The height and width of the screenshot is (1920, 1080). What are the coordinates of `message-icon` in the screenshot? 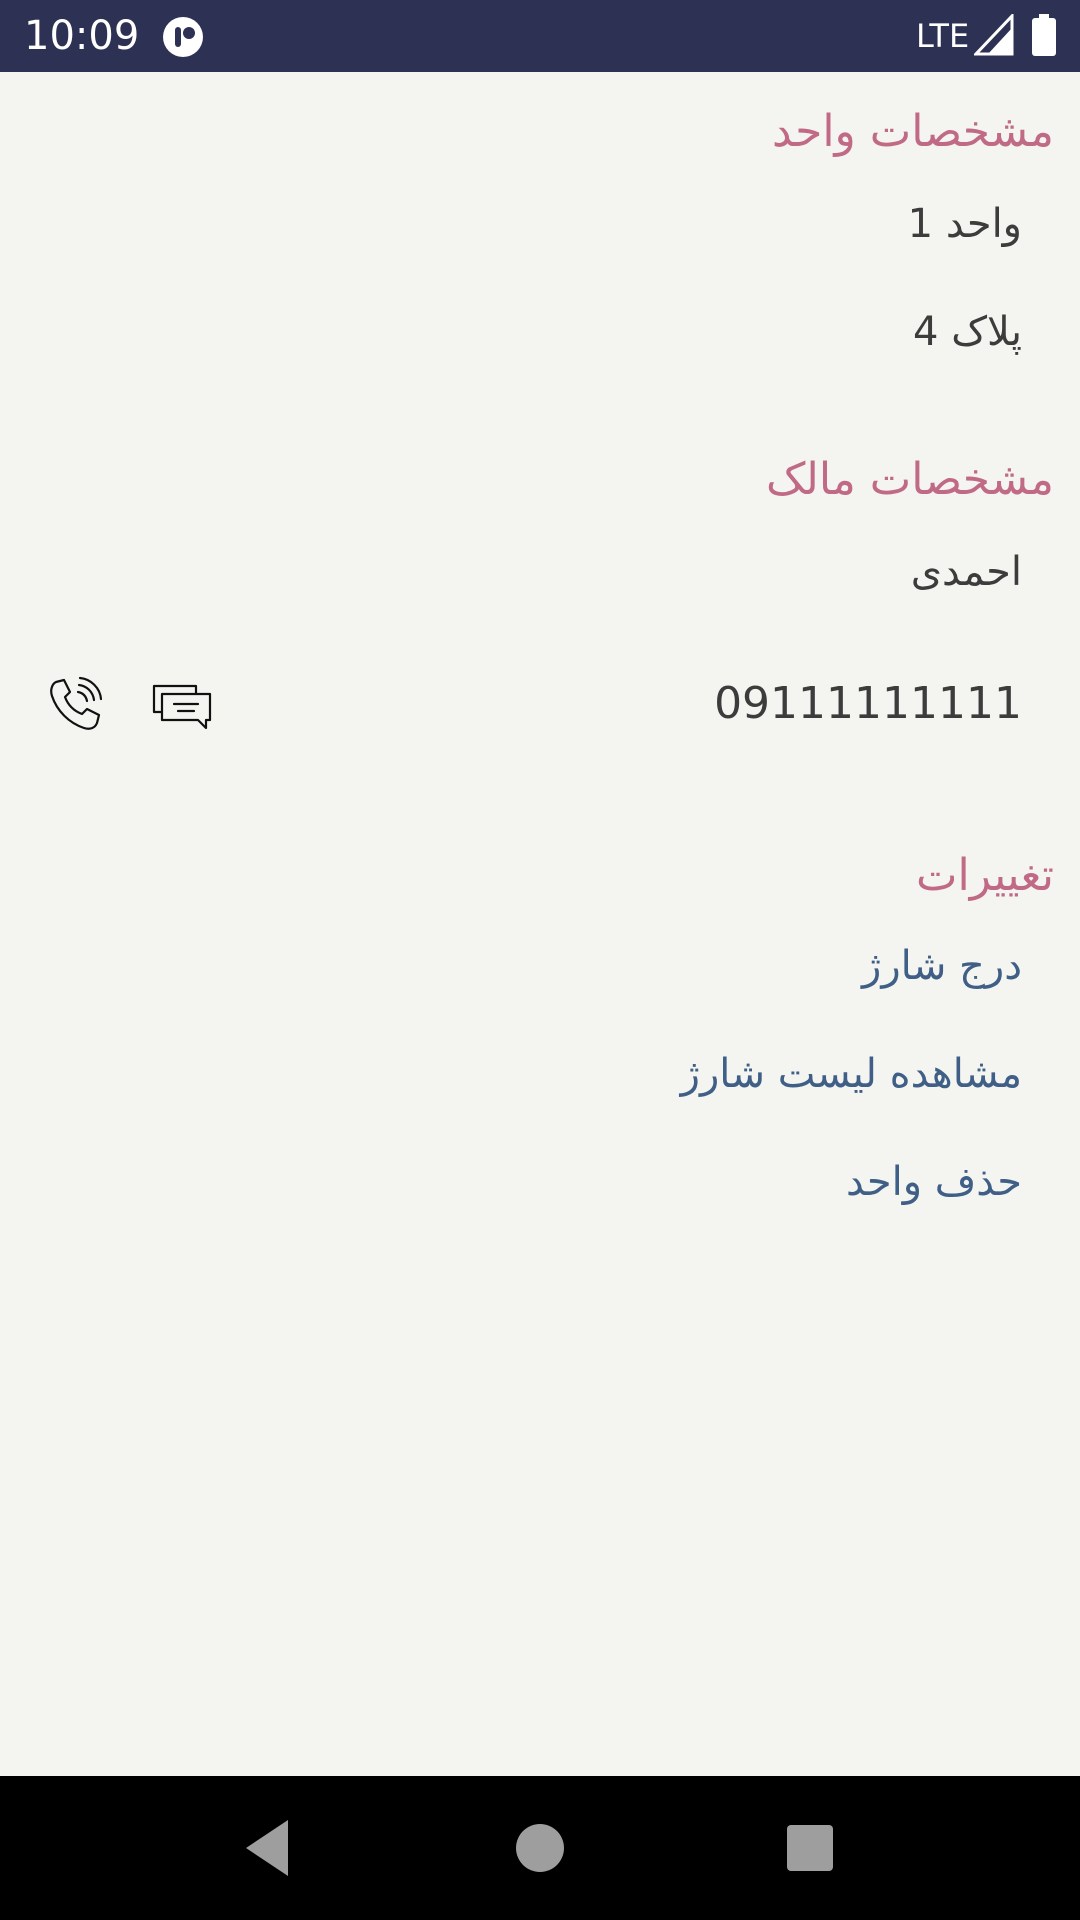 It's located at (182, 704).